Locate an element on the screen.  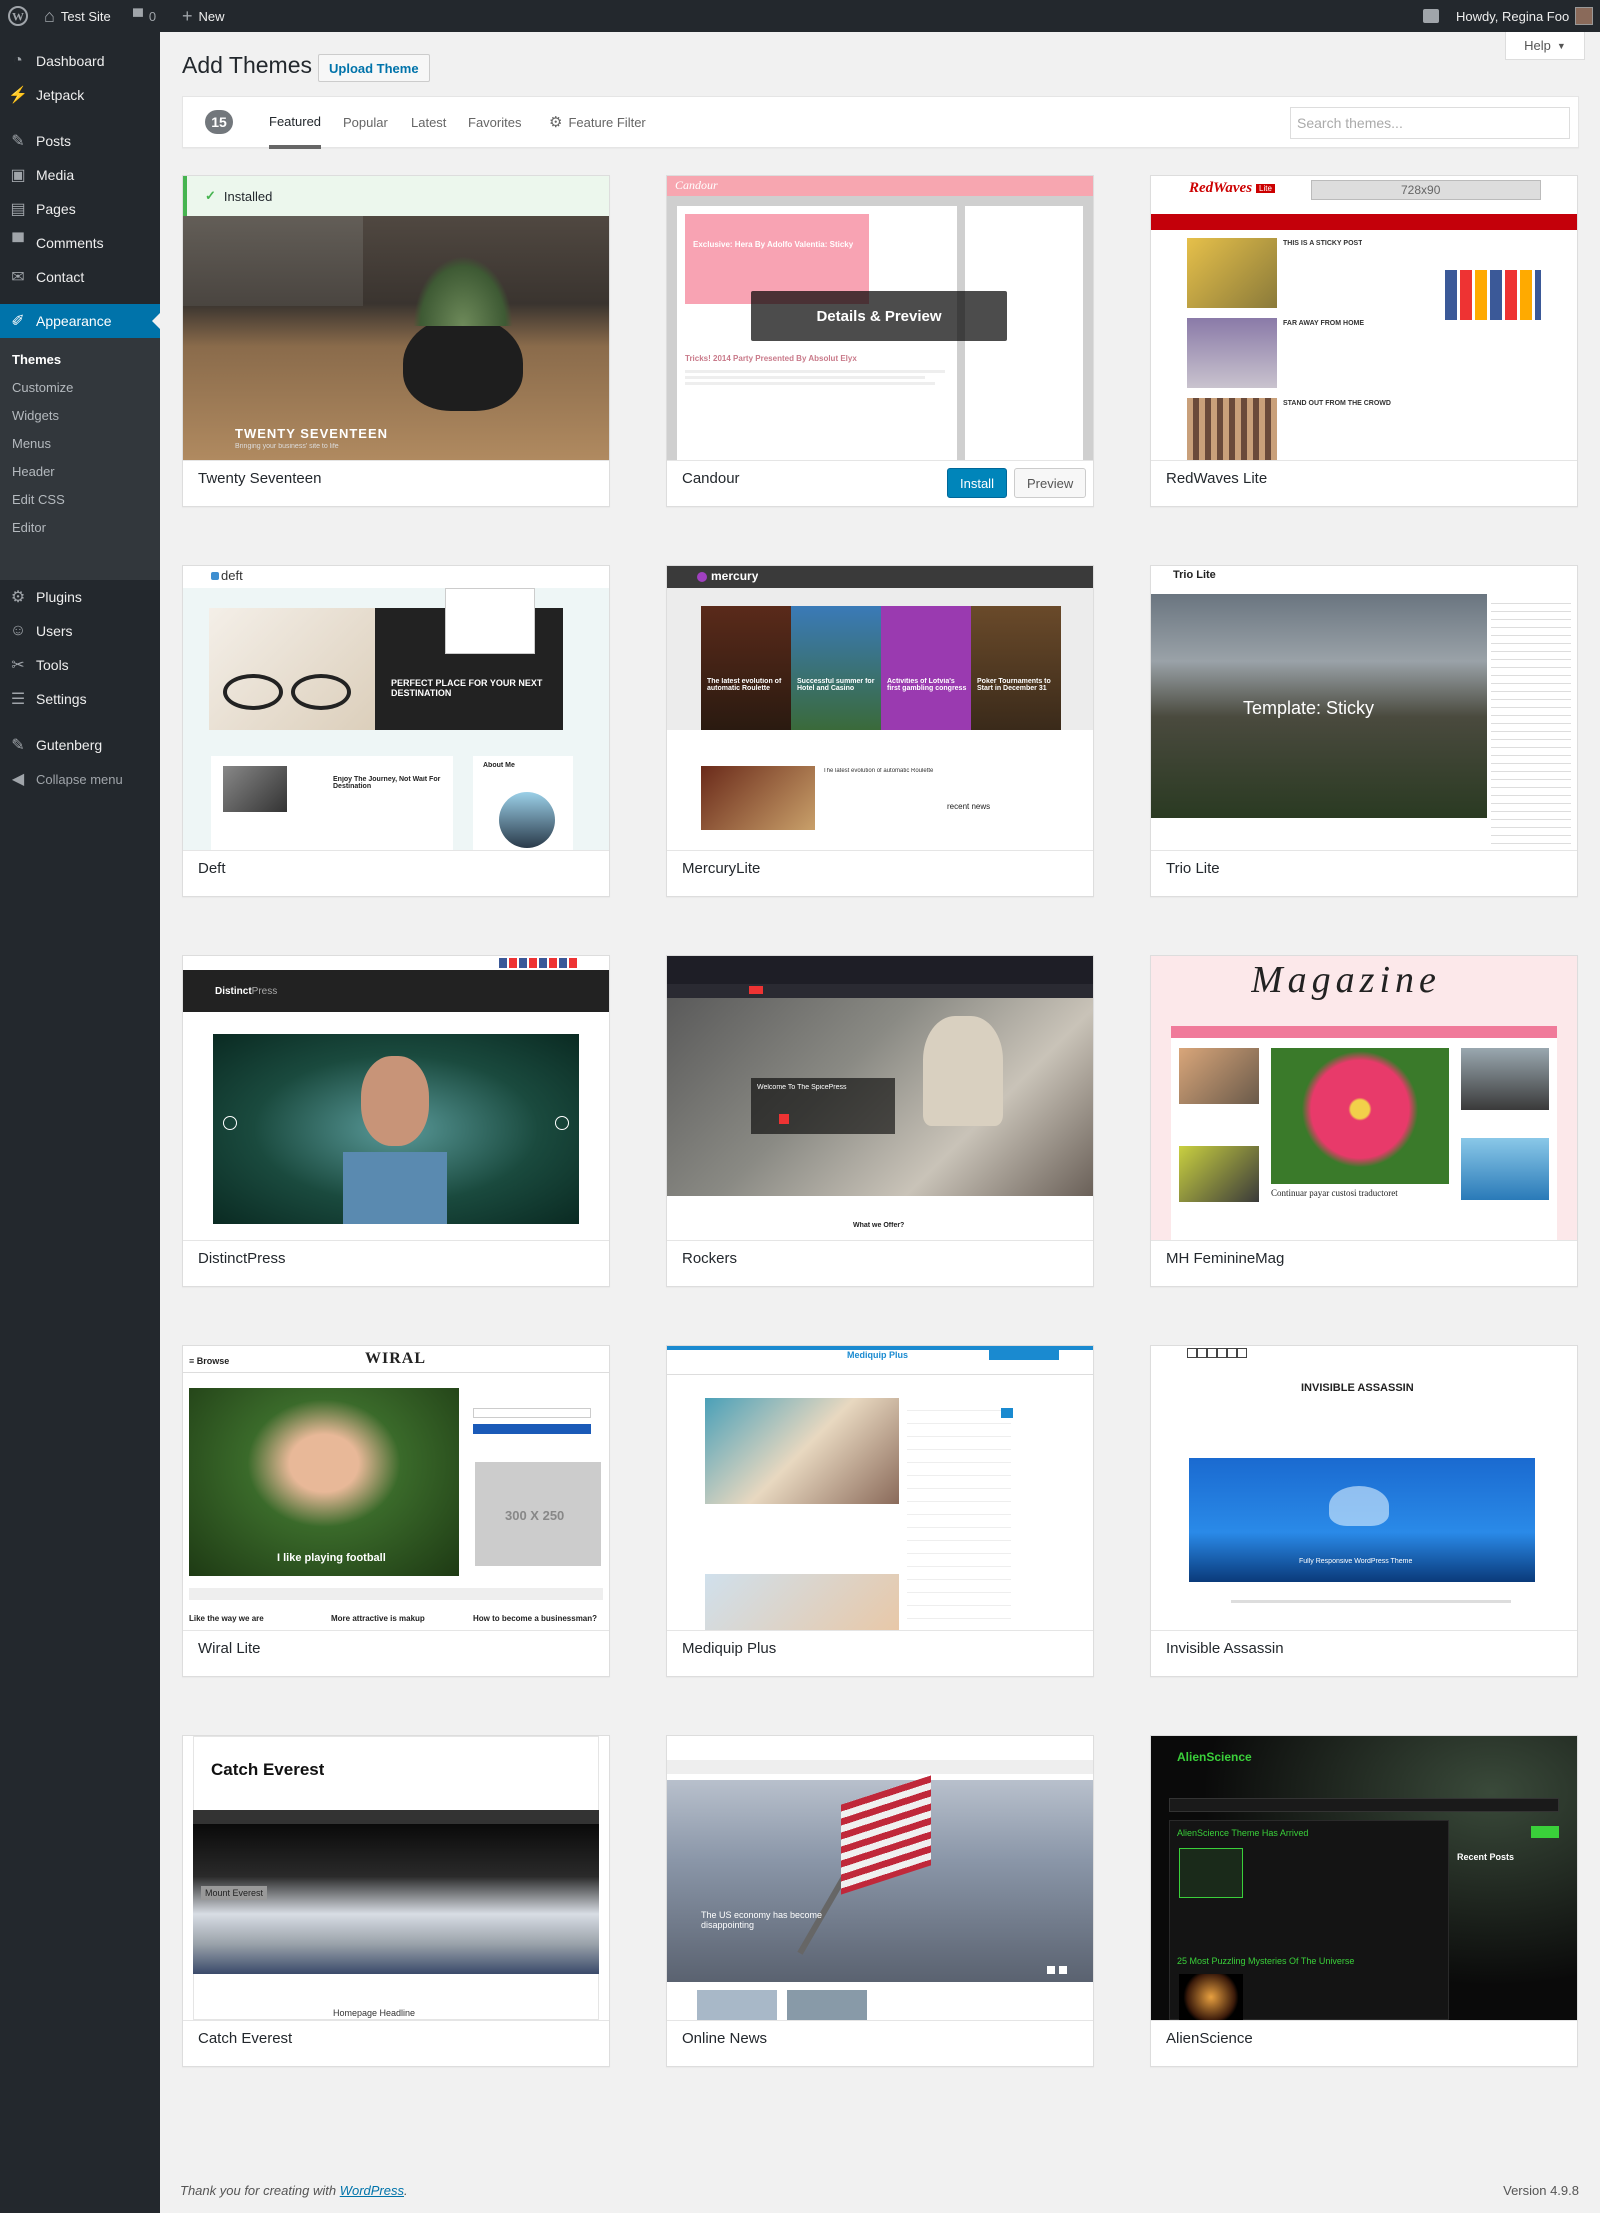
collapse-menu: ◀ Collapse menu is located at coordinates (80, 779).